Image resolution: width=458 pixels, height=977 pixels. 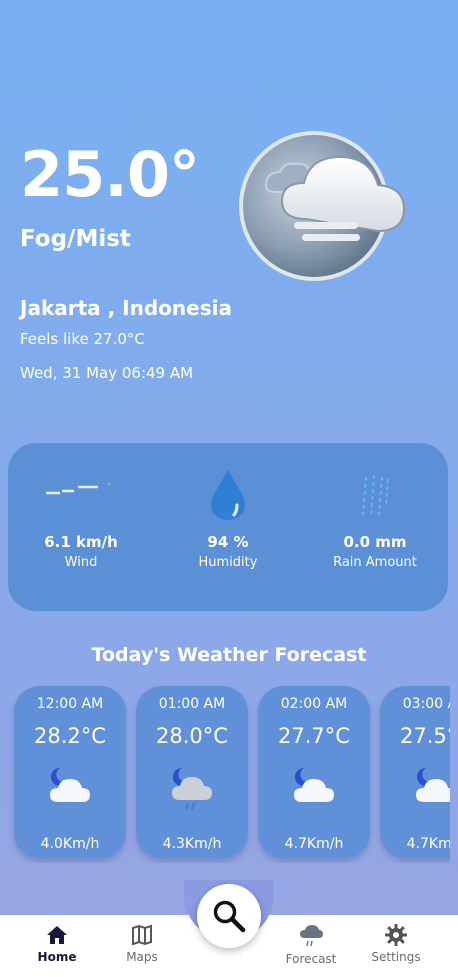 What do you see at coordinates (396, 935) in the screenshot?
I see `gear-icon` at bounding box center [396, 935].